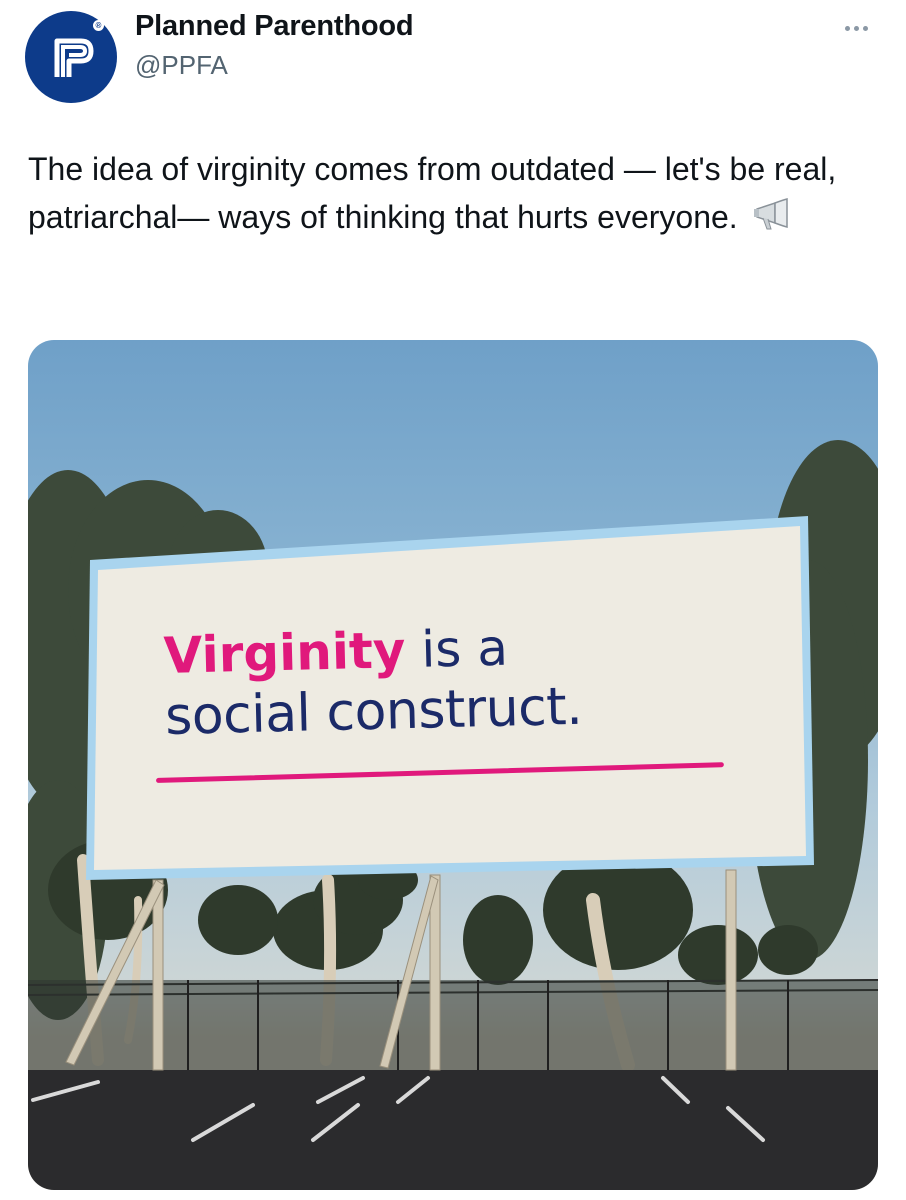 Image resolution: width=906 pixels, height=1200 pixels. I want to click on registered-mark-icon: ®, so click(98, 25).